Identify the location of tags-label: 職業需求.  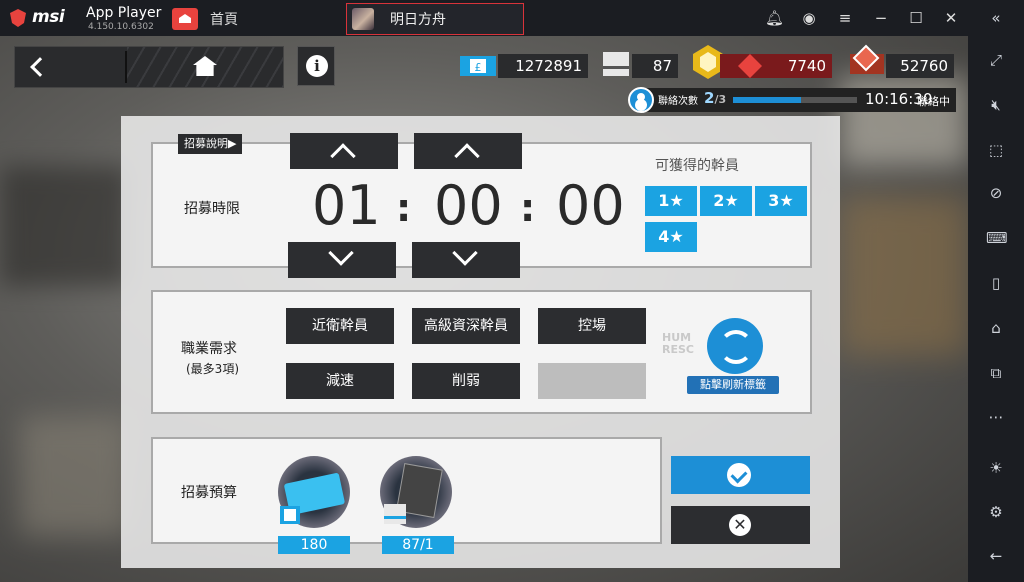
(209, 349).